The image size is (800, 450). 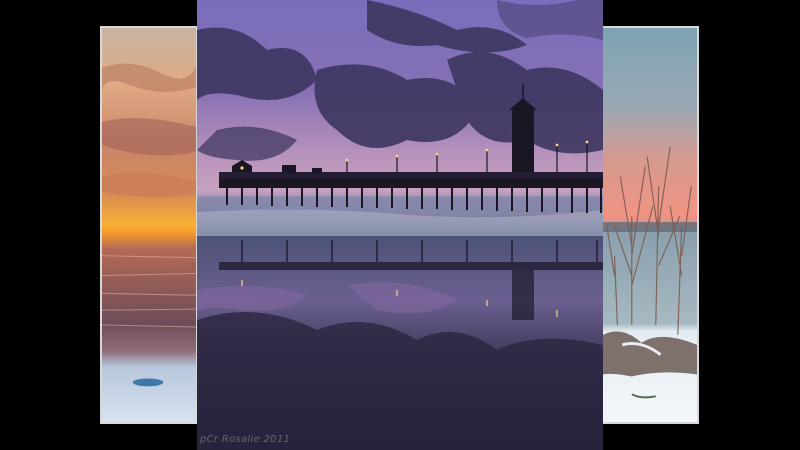 I want to click on slide-left-sunset, so click(x=149, y=225).